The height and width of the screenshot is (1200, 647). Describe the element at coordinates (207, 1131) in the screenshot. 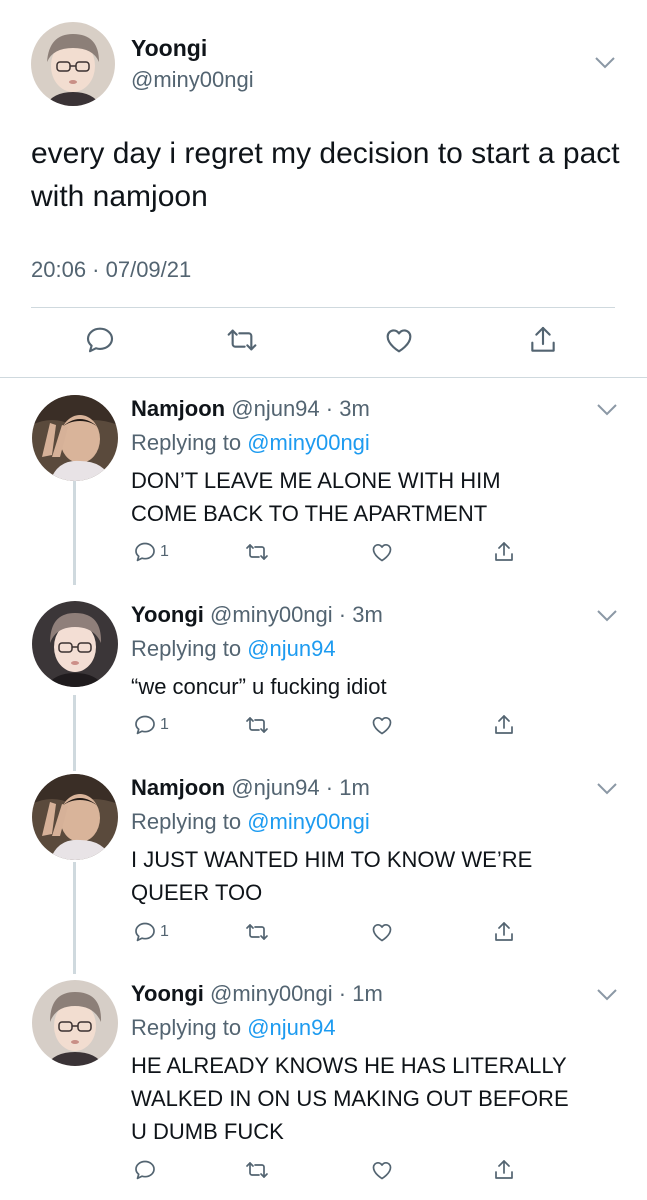

I see `reply-text-line: U DUMB FUCK` at that location.